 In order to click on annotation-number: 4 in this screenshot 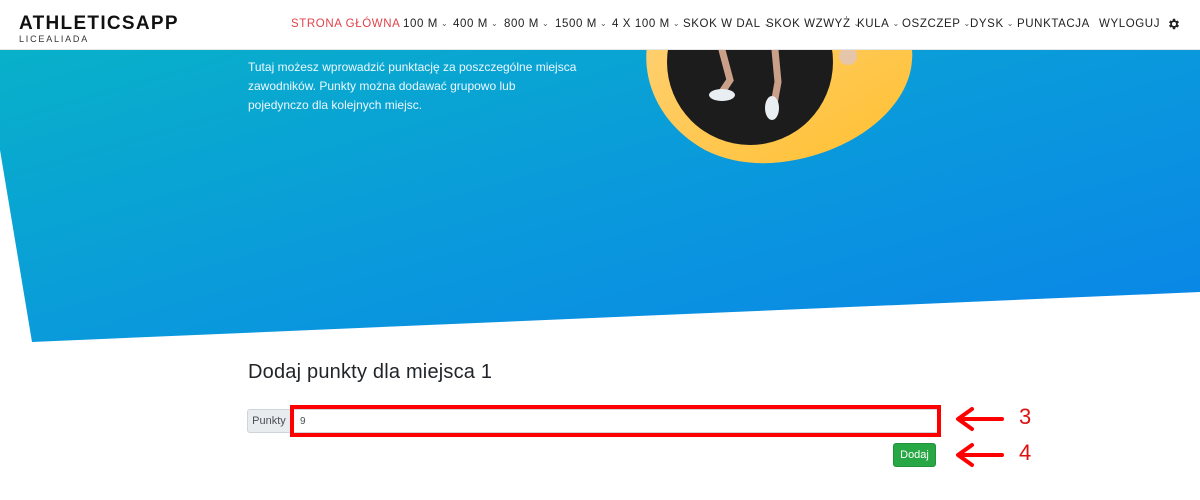, I will do `click(1025, 452)`.